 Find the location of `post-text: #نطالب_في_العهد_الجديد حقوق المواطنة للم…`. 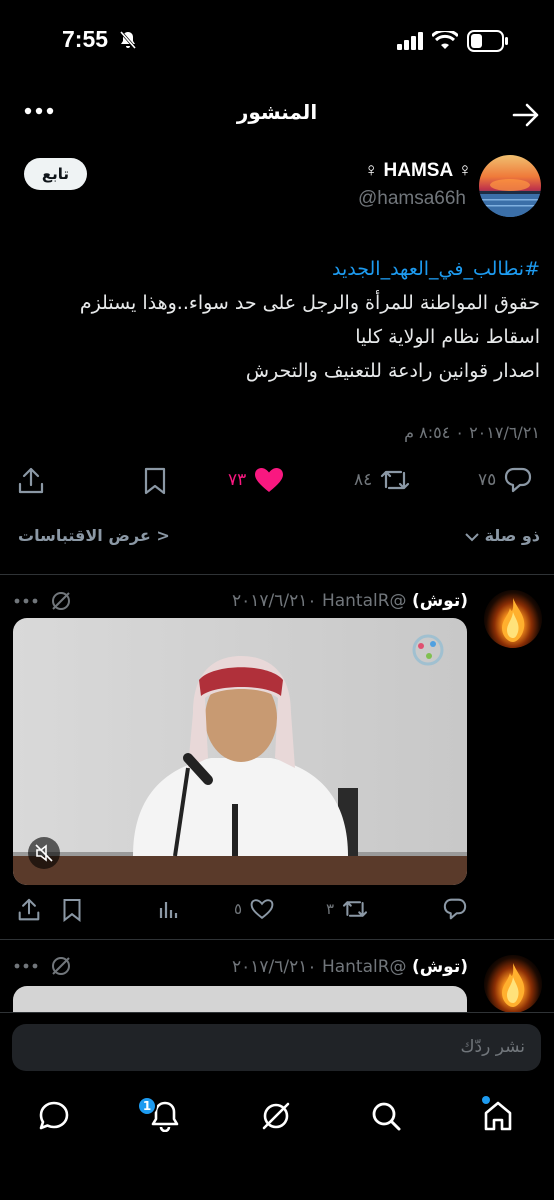

post-text: #نطالب_في_العهد_الجديد حقوق المواطنة للم… is located at coordinates (275, 320).